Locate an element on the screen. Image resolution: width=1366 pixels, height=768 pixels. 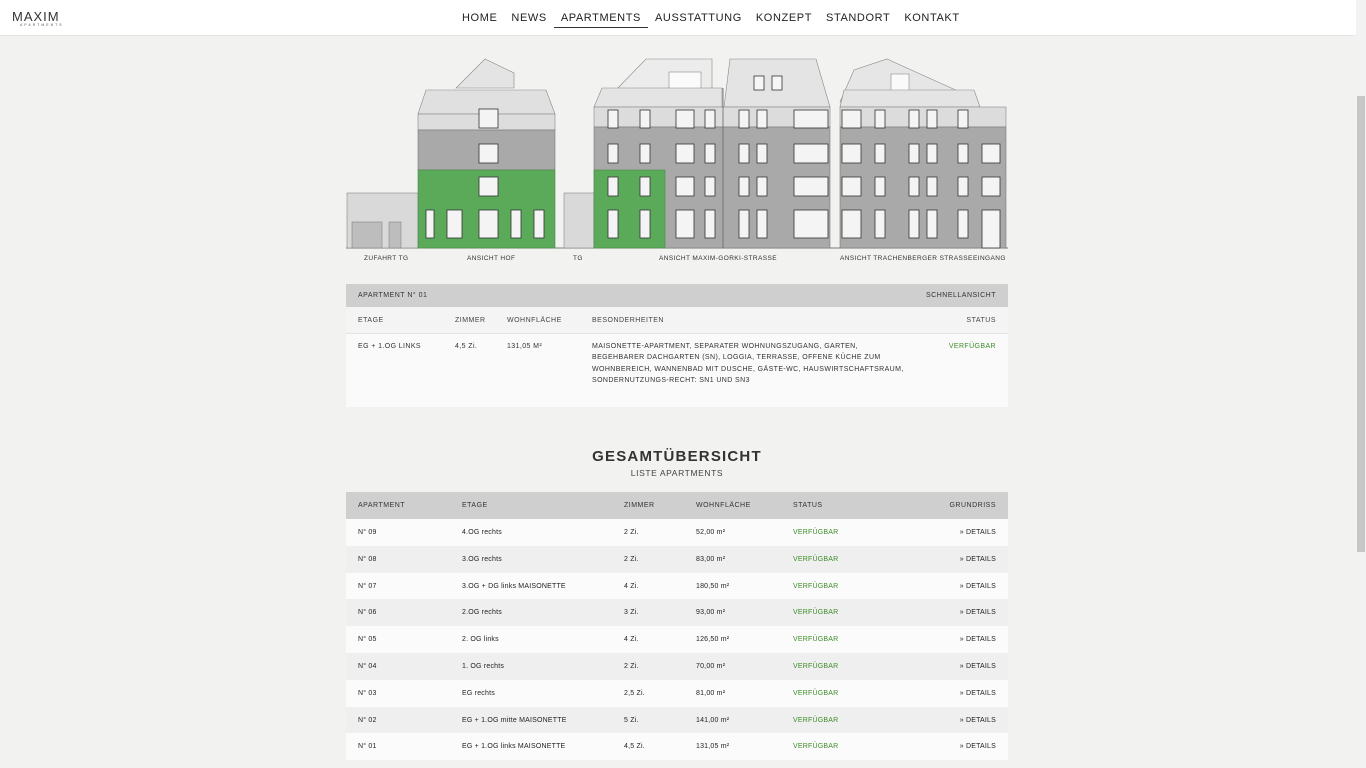
nav-news: NEWS is located at coordinates (528, 19).